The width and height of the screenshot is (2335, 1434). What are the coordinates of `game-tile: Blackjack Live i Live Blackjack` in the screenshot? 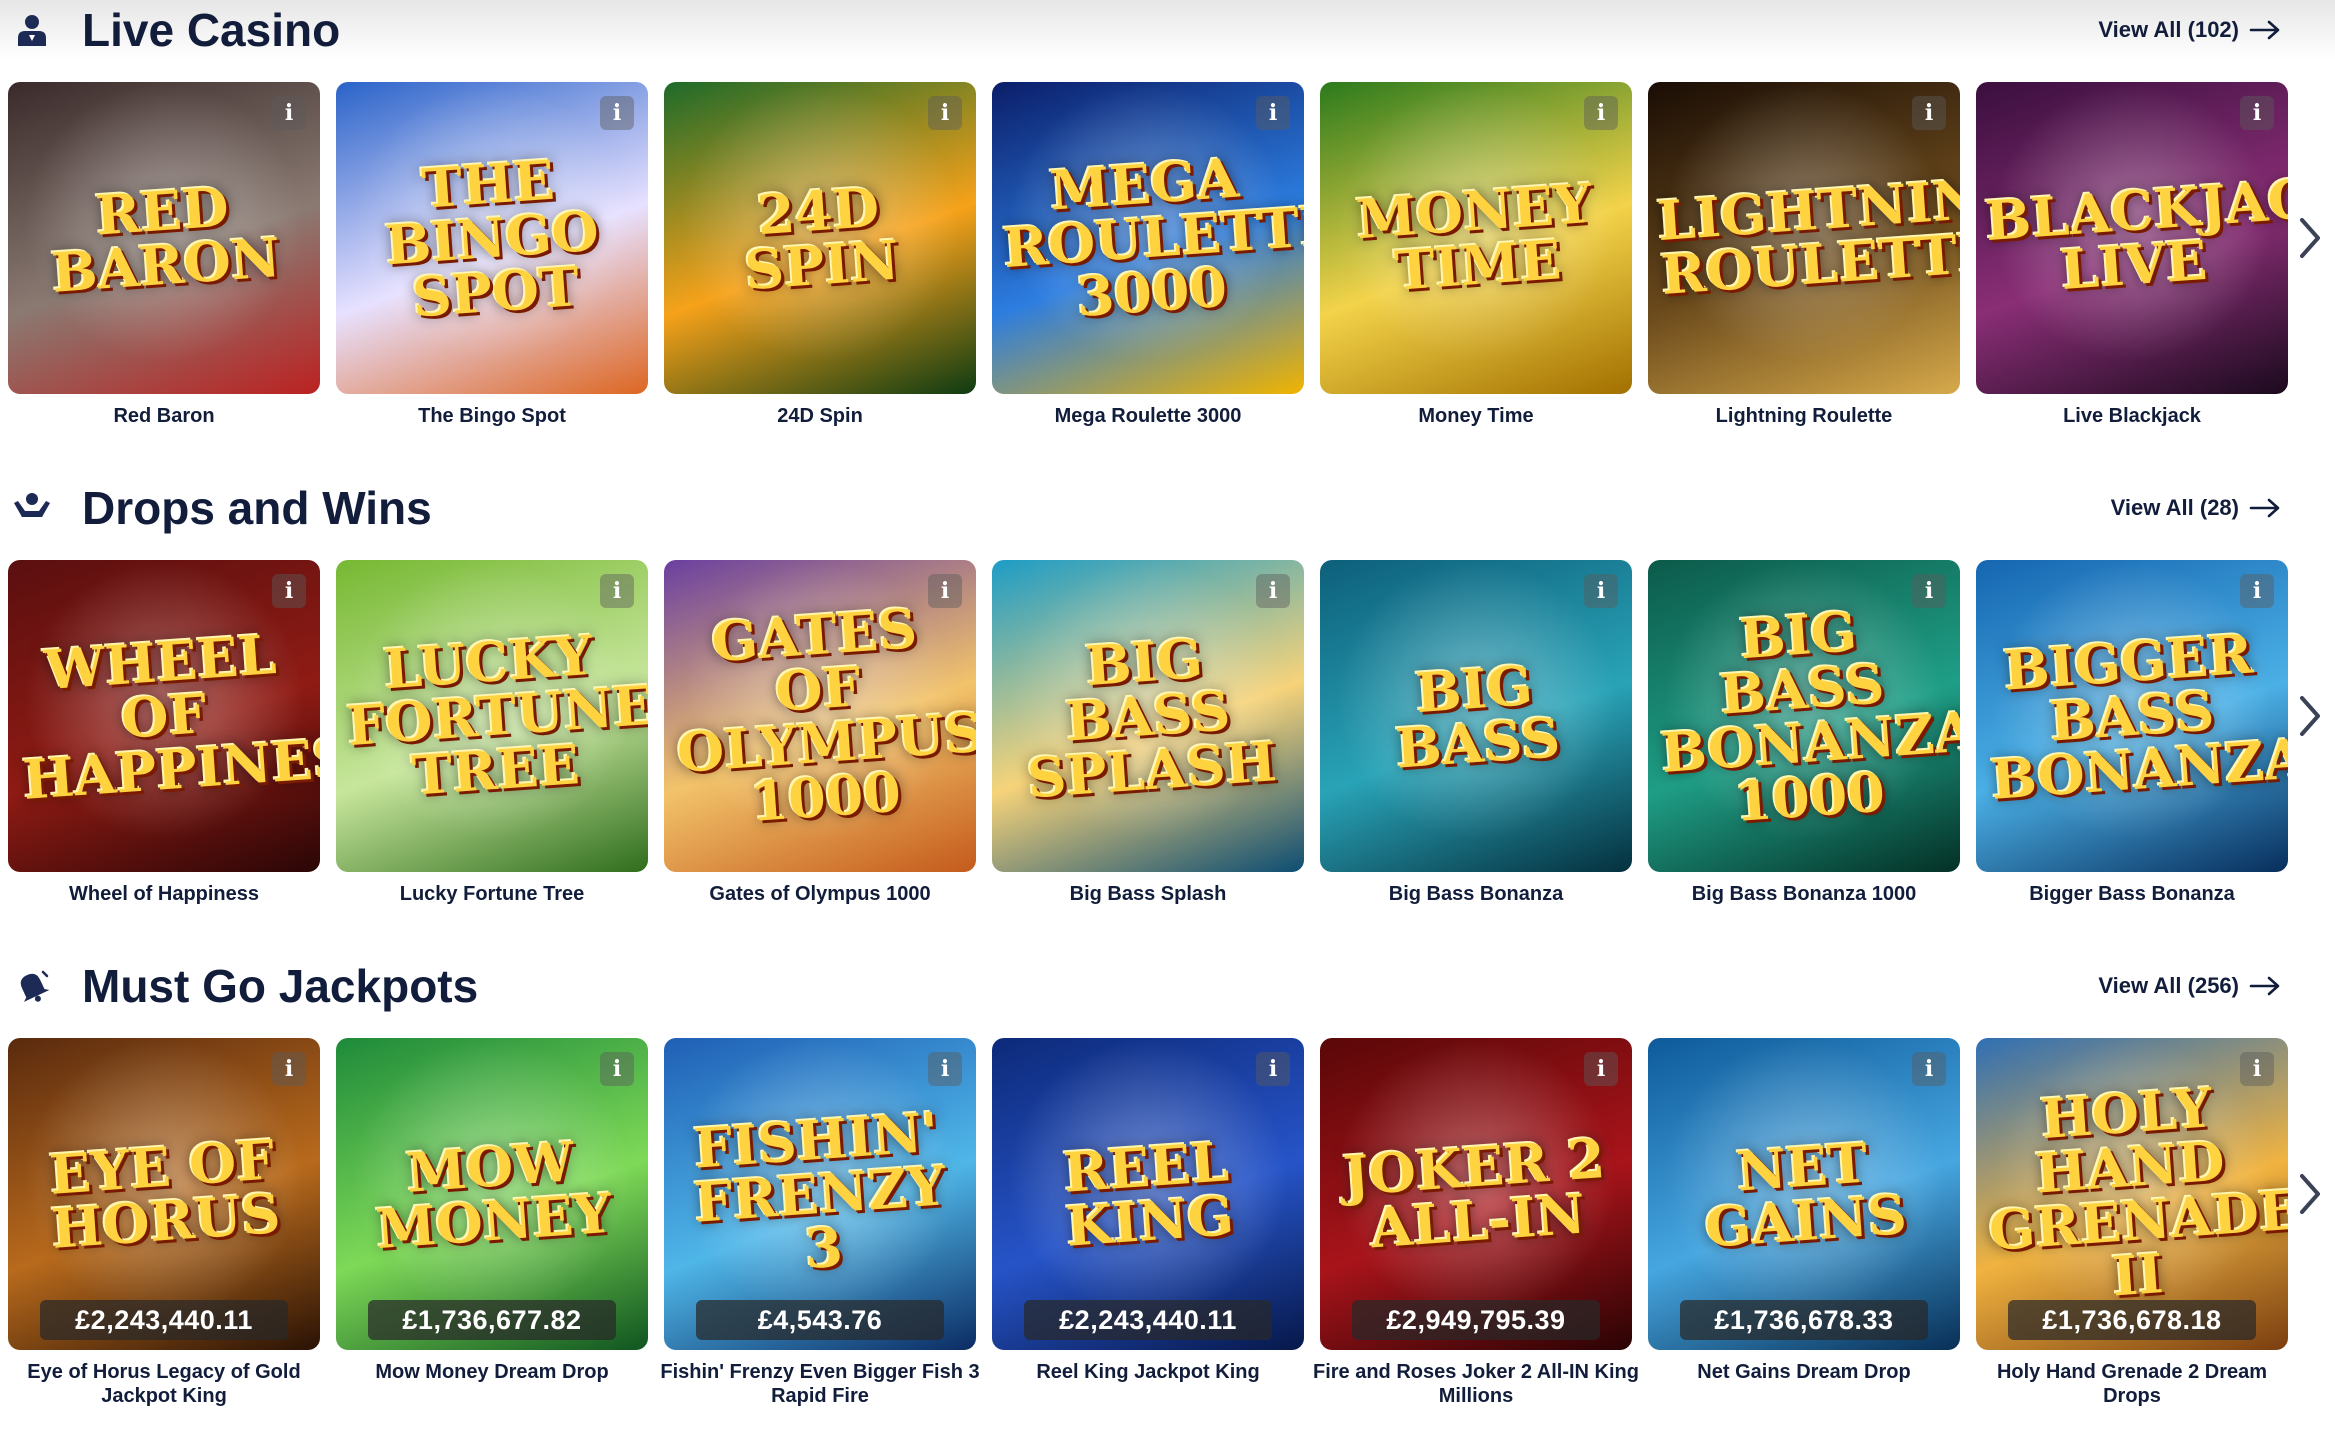 It's located at (2132, 280).